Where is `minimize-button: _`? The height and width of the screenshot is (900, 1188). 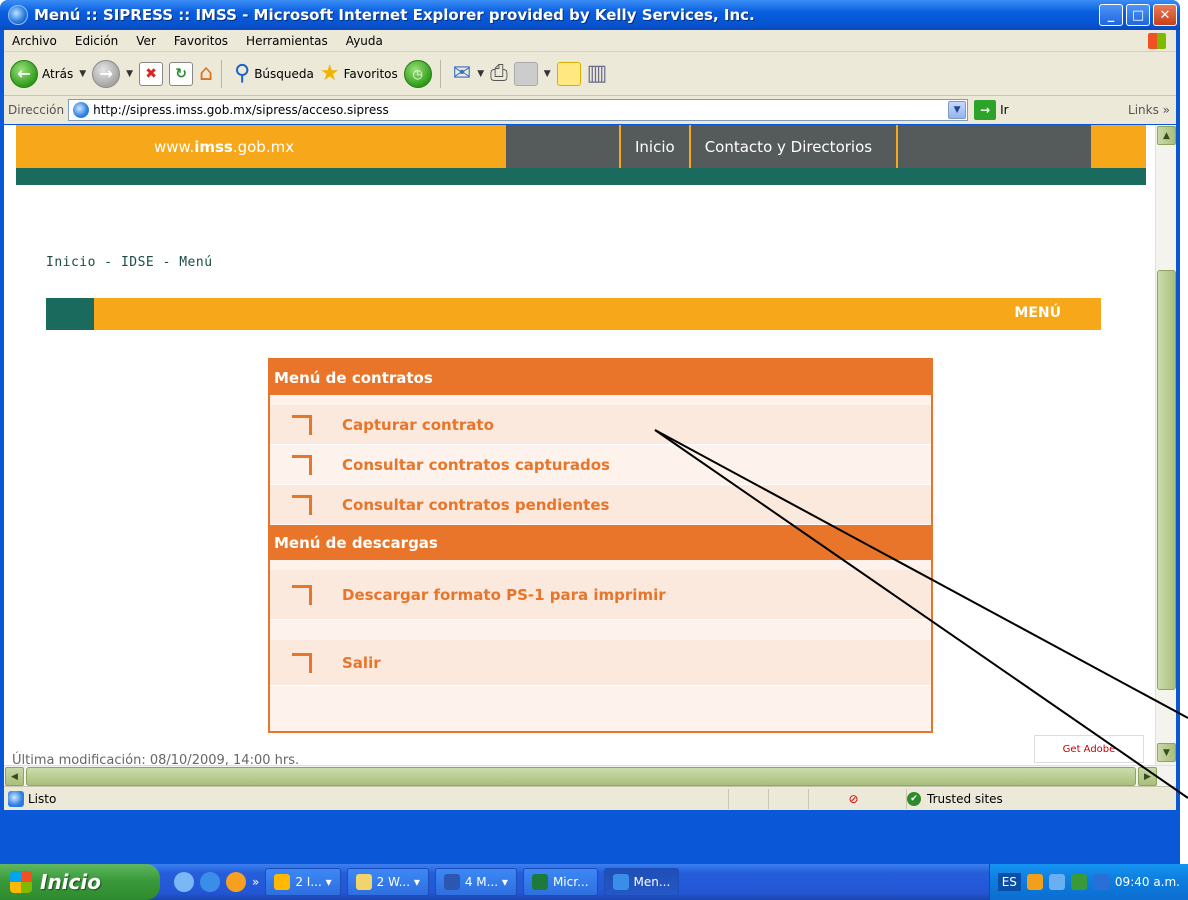 minimize-button: _ is located at coordinates (1111, 15).